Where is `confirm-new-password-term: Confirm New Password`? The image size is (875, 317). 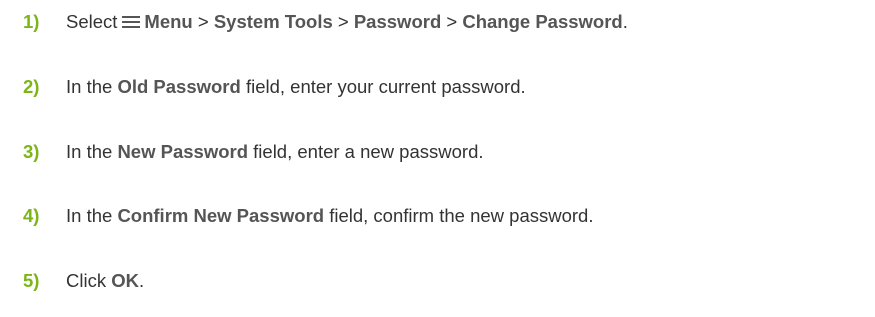
confirm-new-password-term: Confirm New Password is located at coordinates (221, 215).